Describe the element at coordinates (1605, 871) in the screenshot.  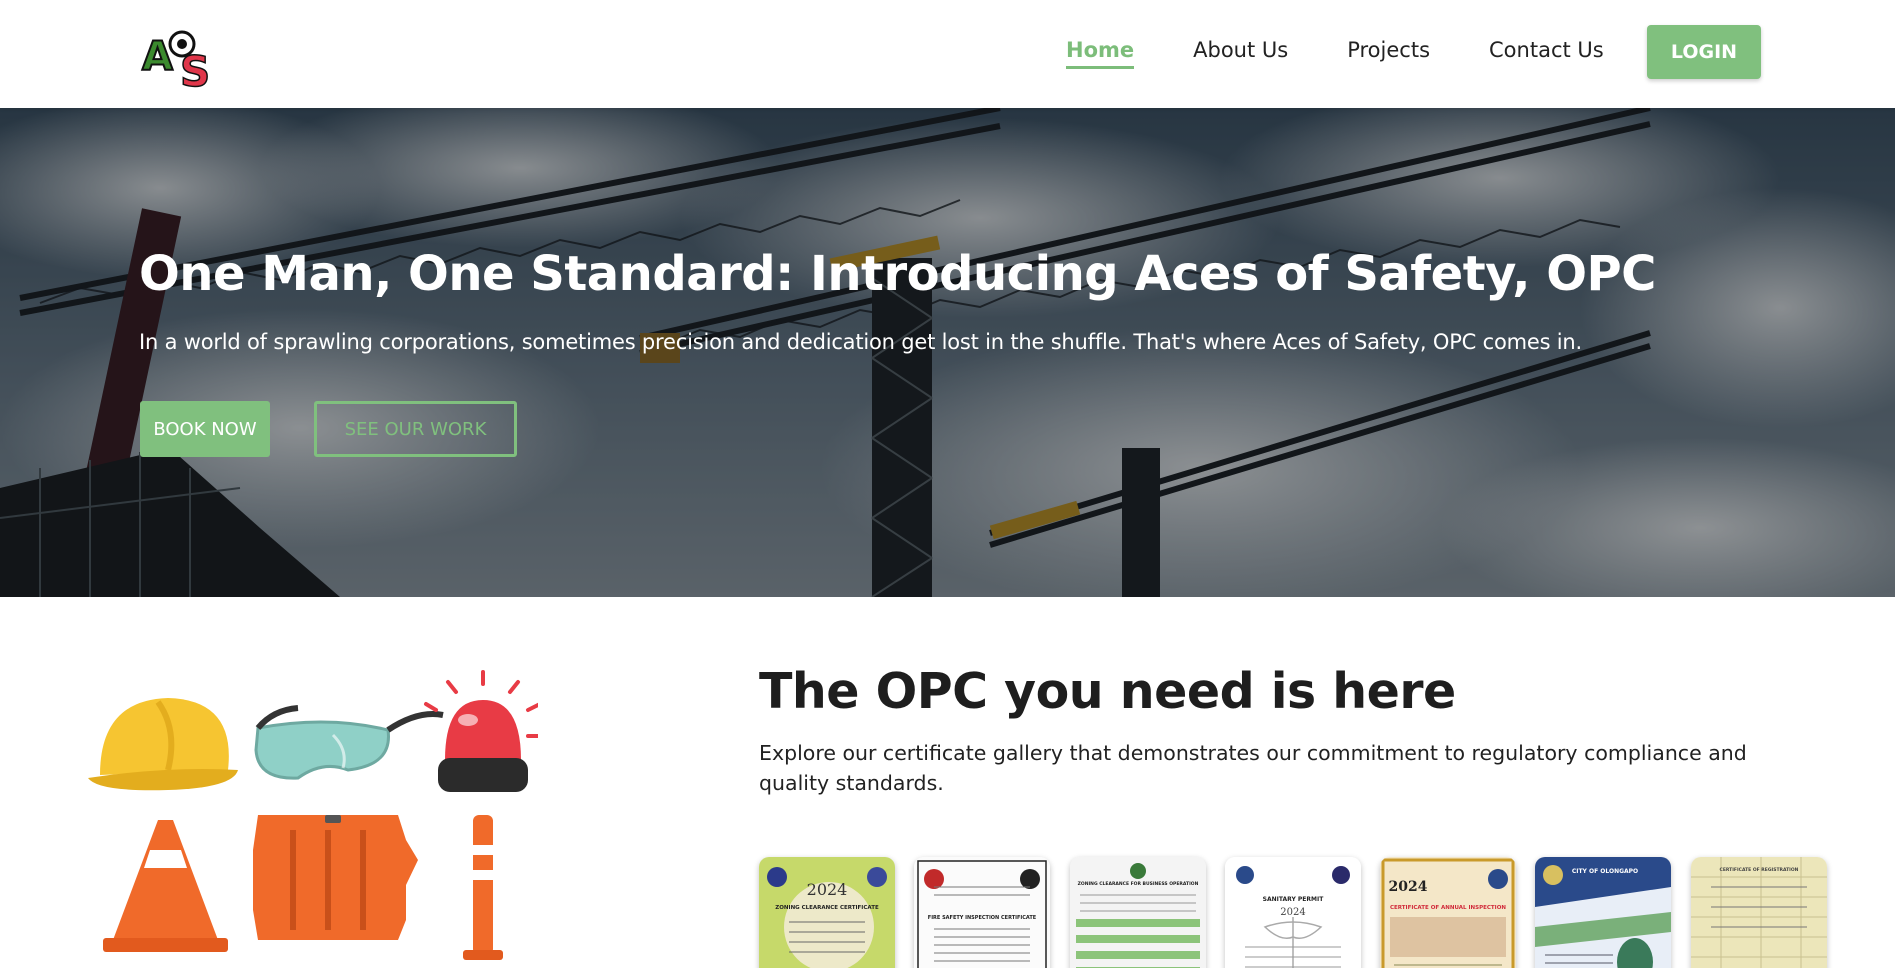
I see `svg-text: CITY OF OLONGAPO` at that location.